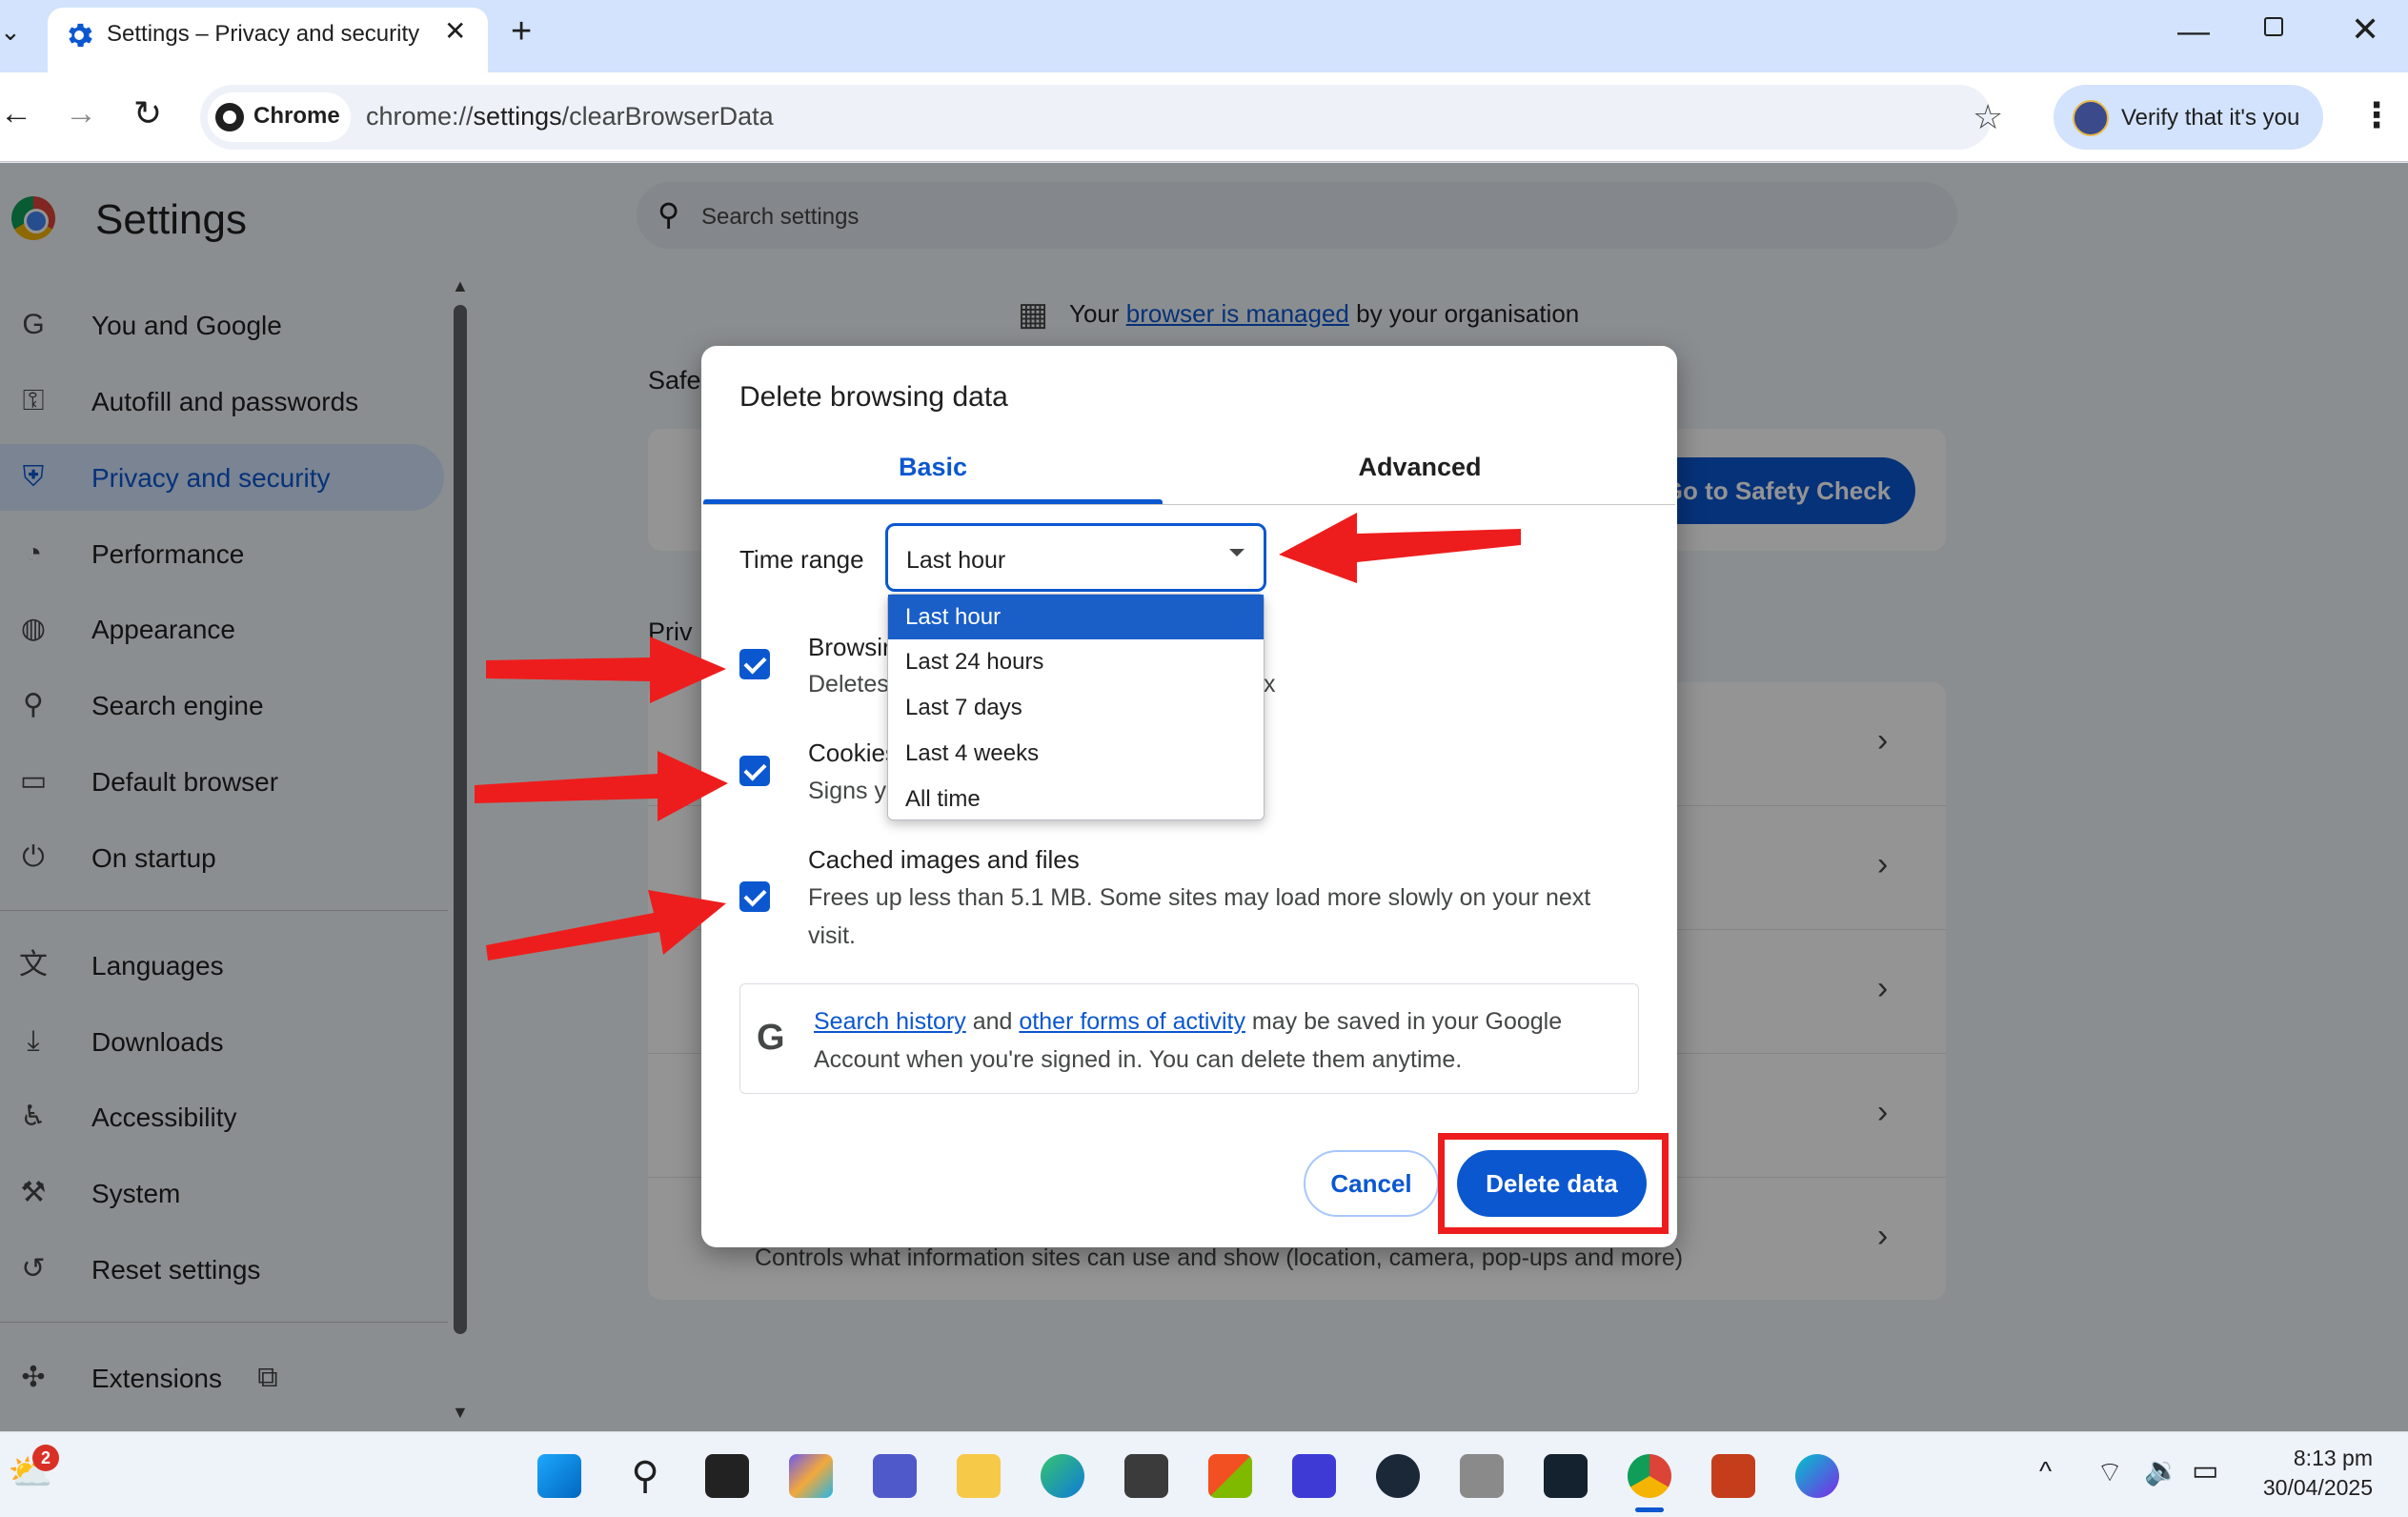  I want to click on chrome-taskbar-icon, so click(1650, 1476).